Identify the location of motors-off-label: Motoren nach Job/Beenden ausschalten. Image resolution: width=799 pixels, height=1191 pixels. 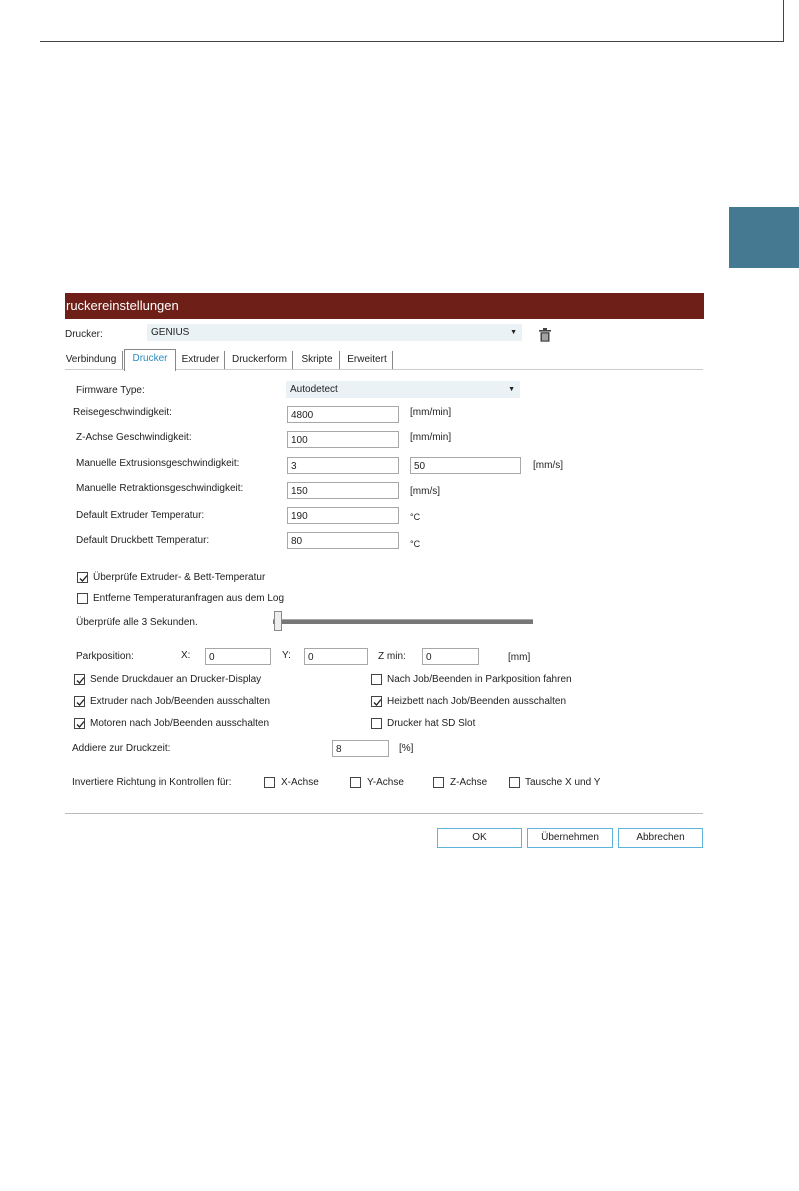
(180, 723).